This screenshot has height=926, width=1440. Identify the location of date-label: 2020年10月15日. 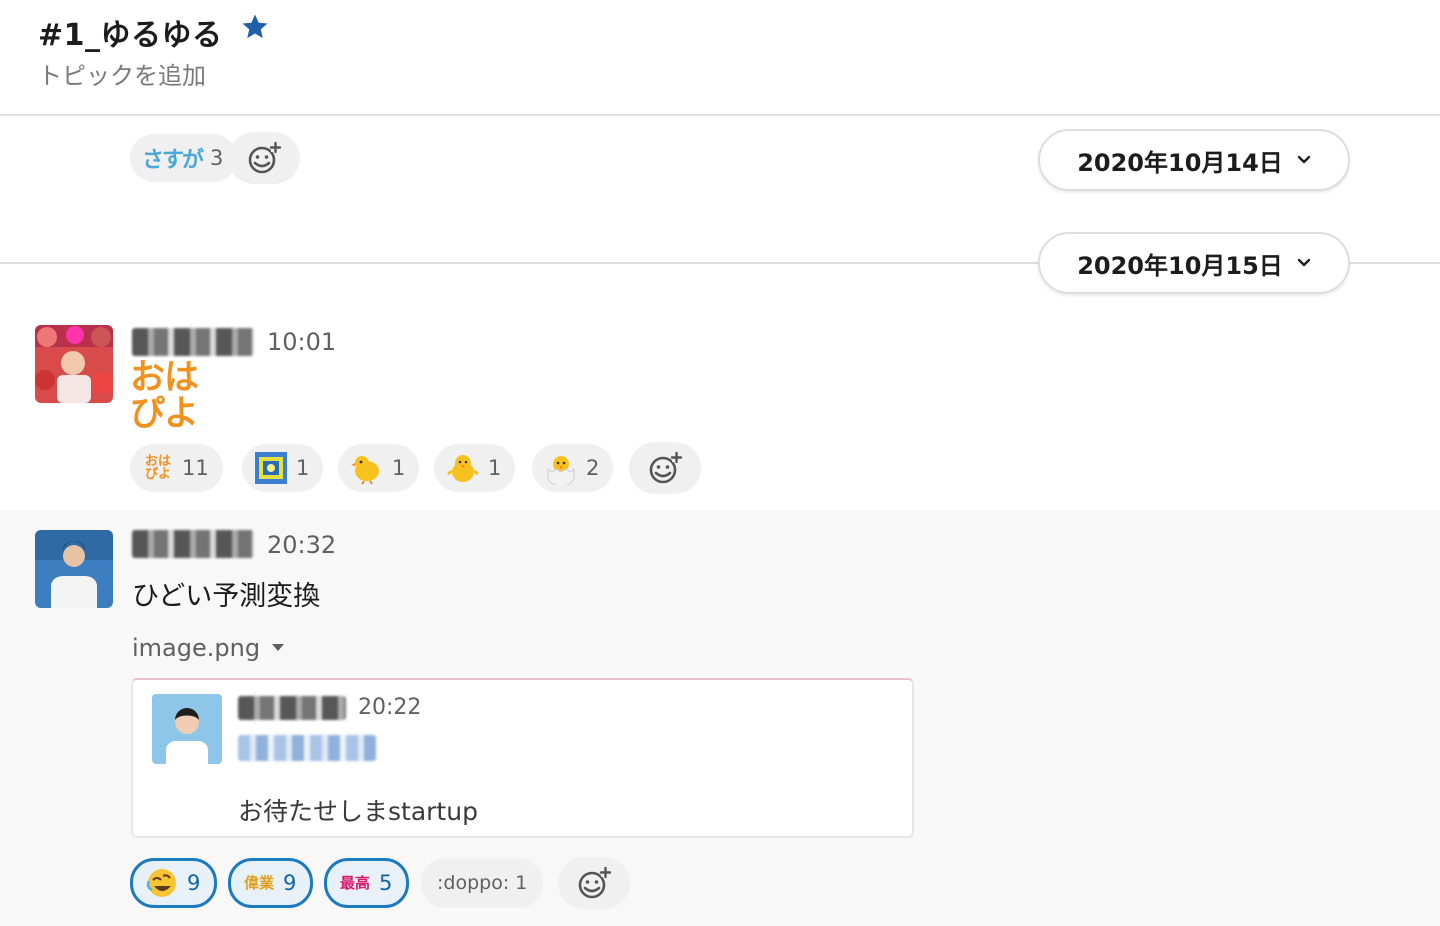
(1180, 265).